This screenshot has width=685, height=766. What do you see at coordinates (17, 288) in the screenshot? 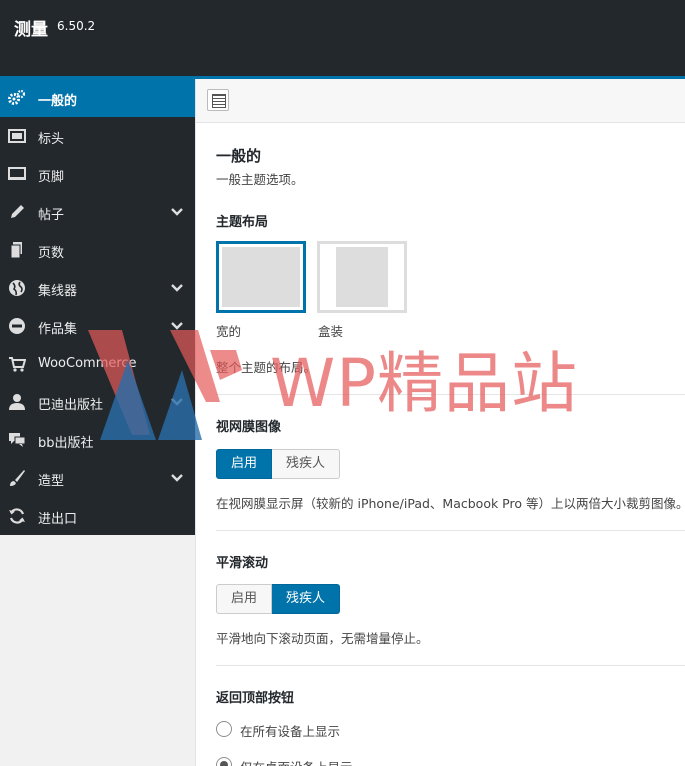
I see `globe-icon` at bounding box center [17, 288].